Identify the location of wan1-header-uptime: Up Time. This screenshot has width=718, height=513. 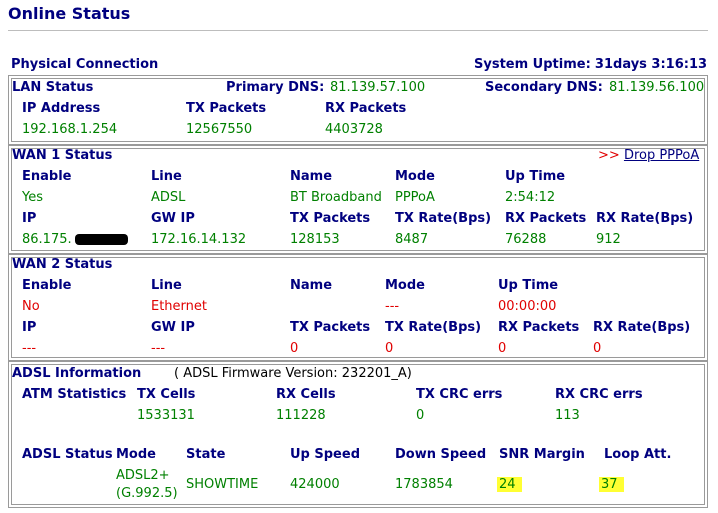
(535, 176).